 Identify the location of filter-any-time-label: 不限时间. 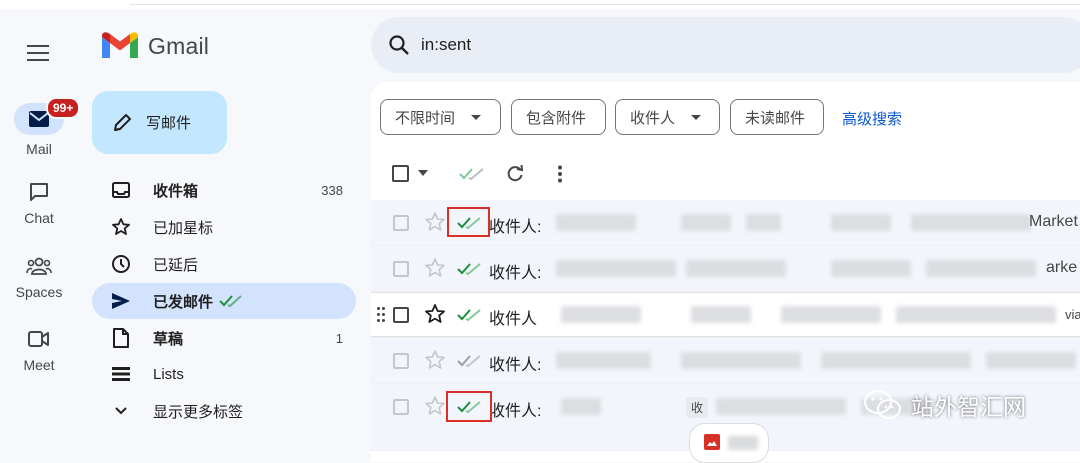
(425, 118).